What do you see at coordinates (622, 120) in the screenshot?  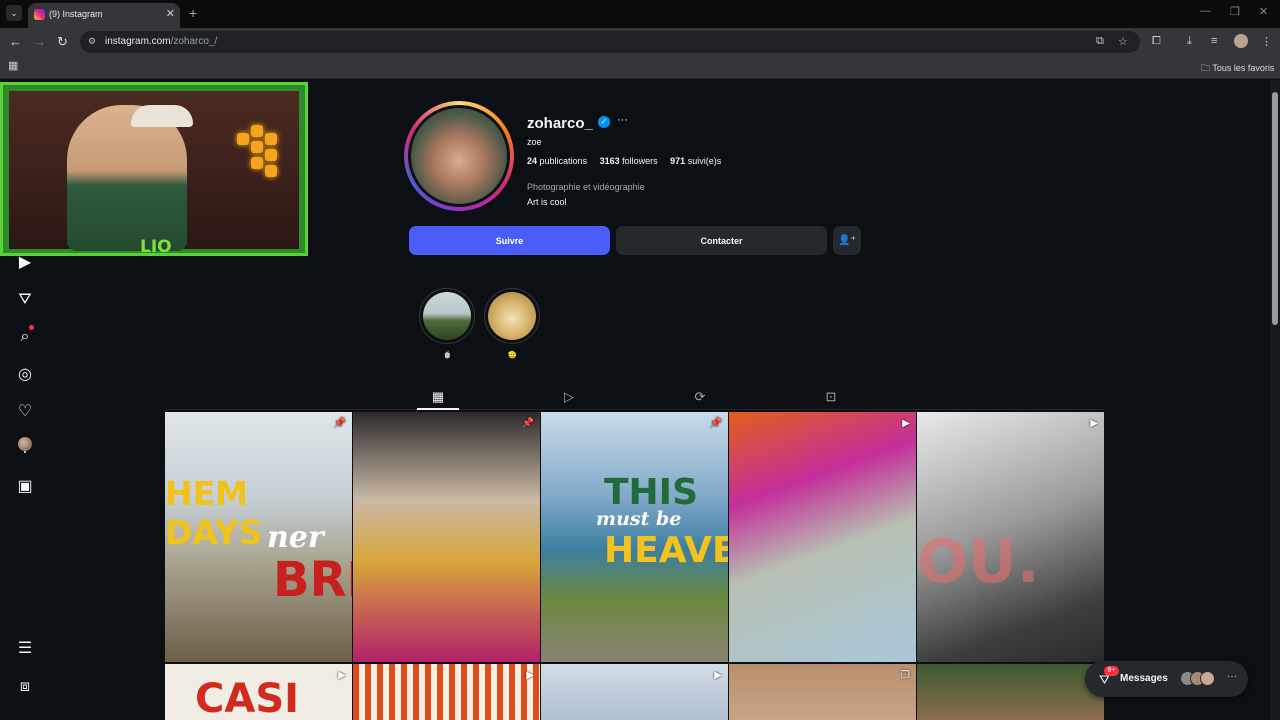 I see `more-options-icon: ···` at bounding box center [622, 120].